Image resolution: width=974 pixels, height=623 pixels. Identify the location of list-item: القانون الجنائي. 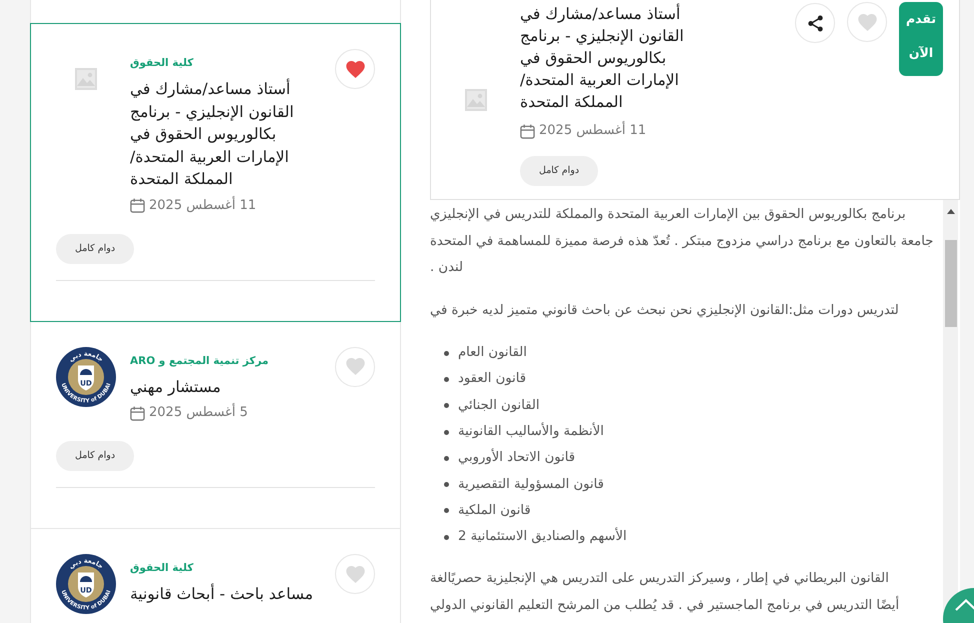
(499, 405).